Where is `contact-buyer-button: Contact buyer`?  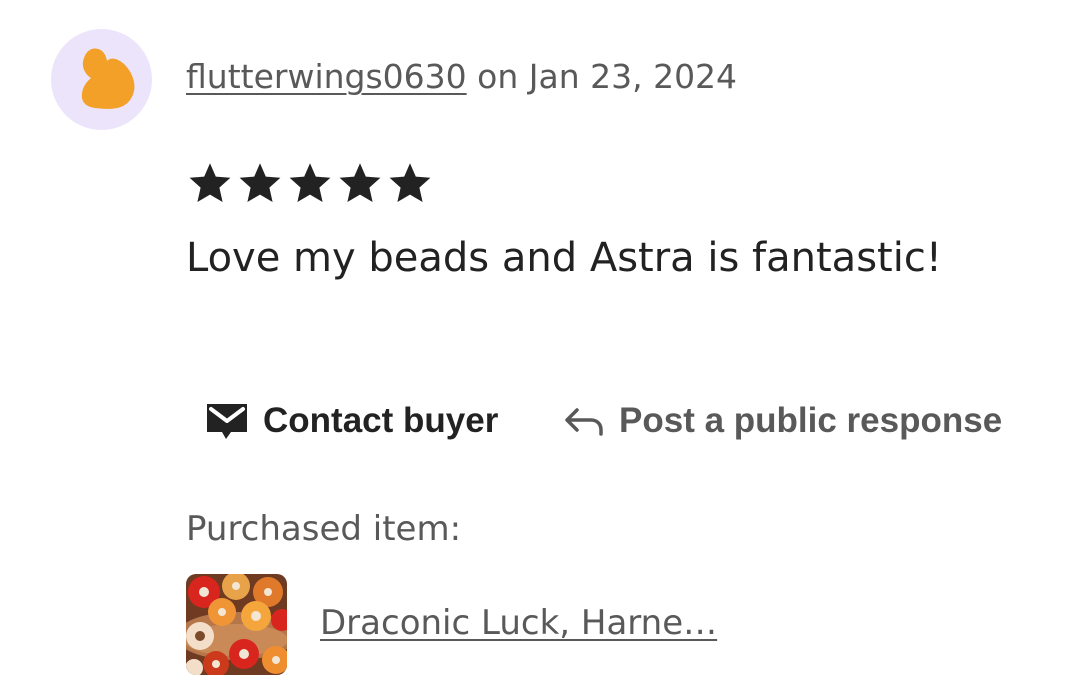
contact-buyer-button: Contact buyer is located at coordinates (351, 421).